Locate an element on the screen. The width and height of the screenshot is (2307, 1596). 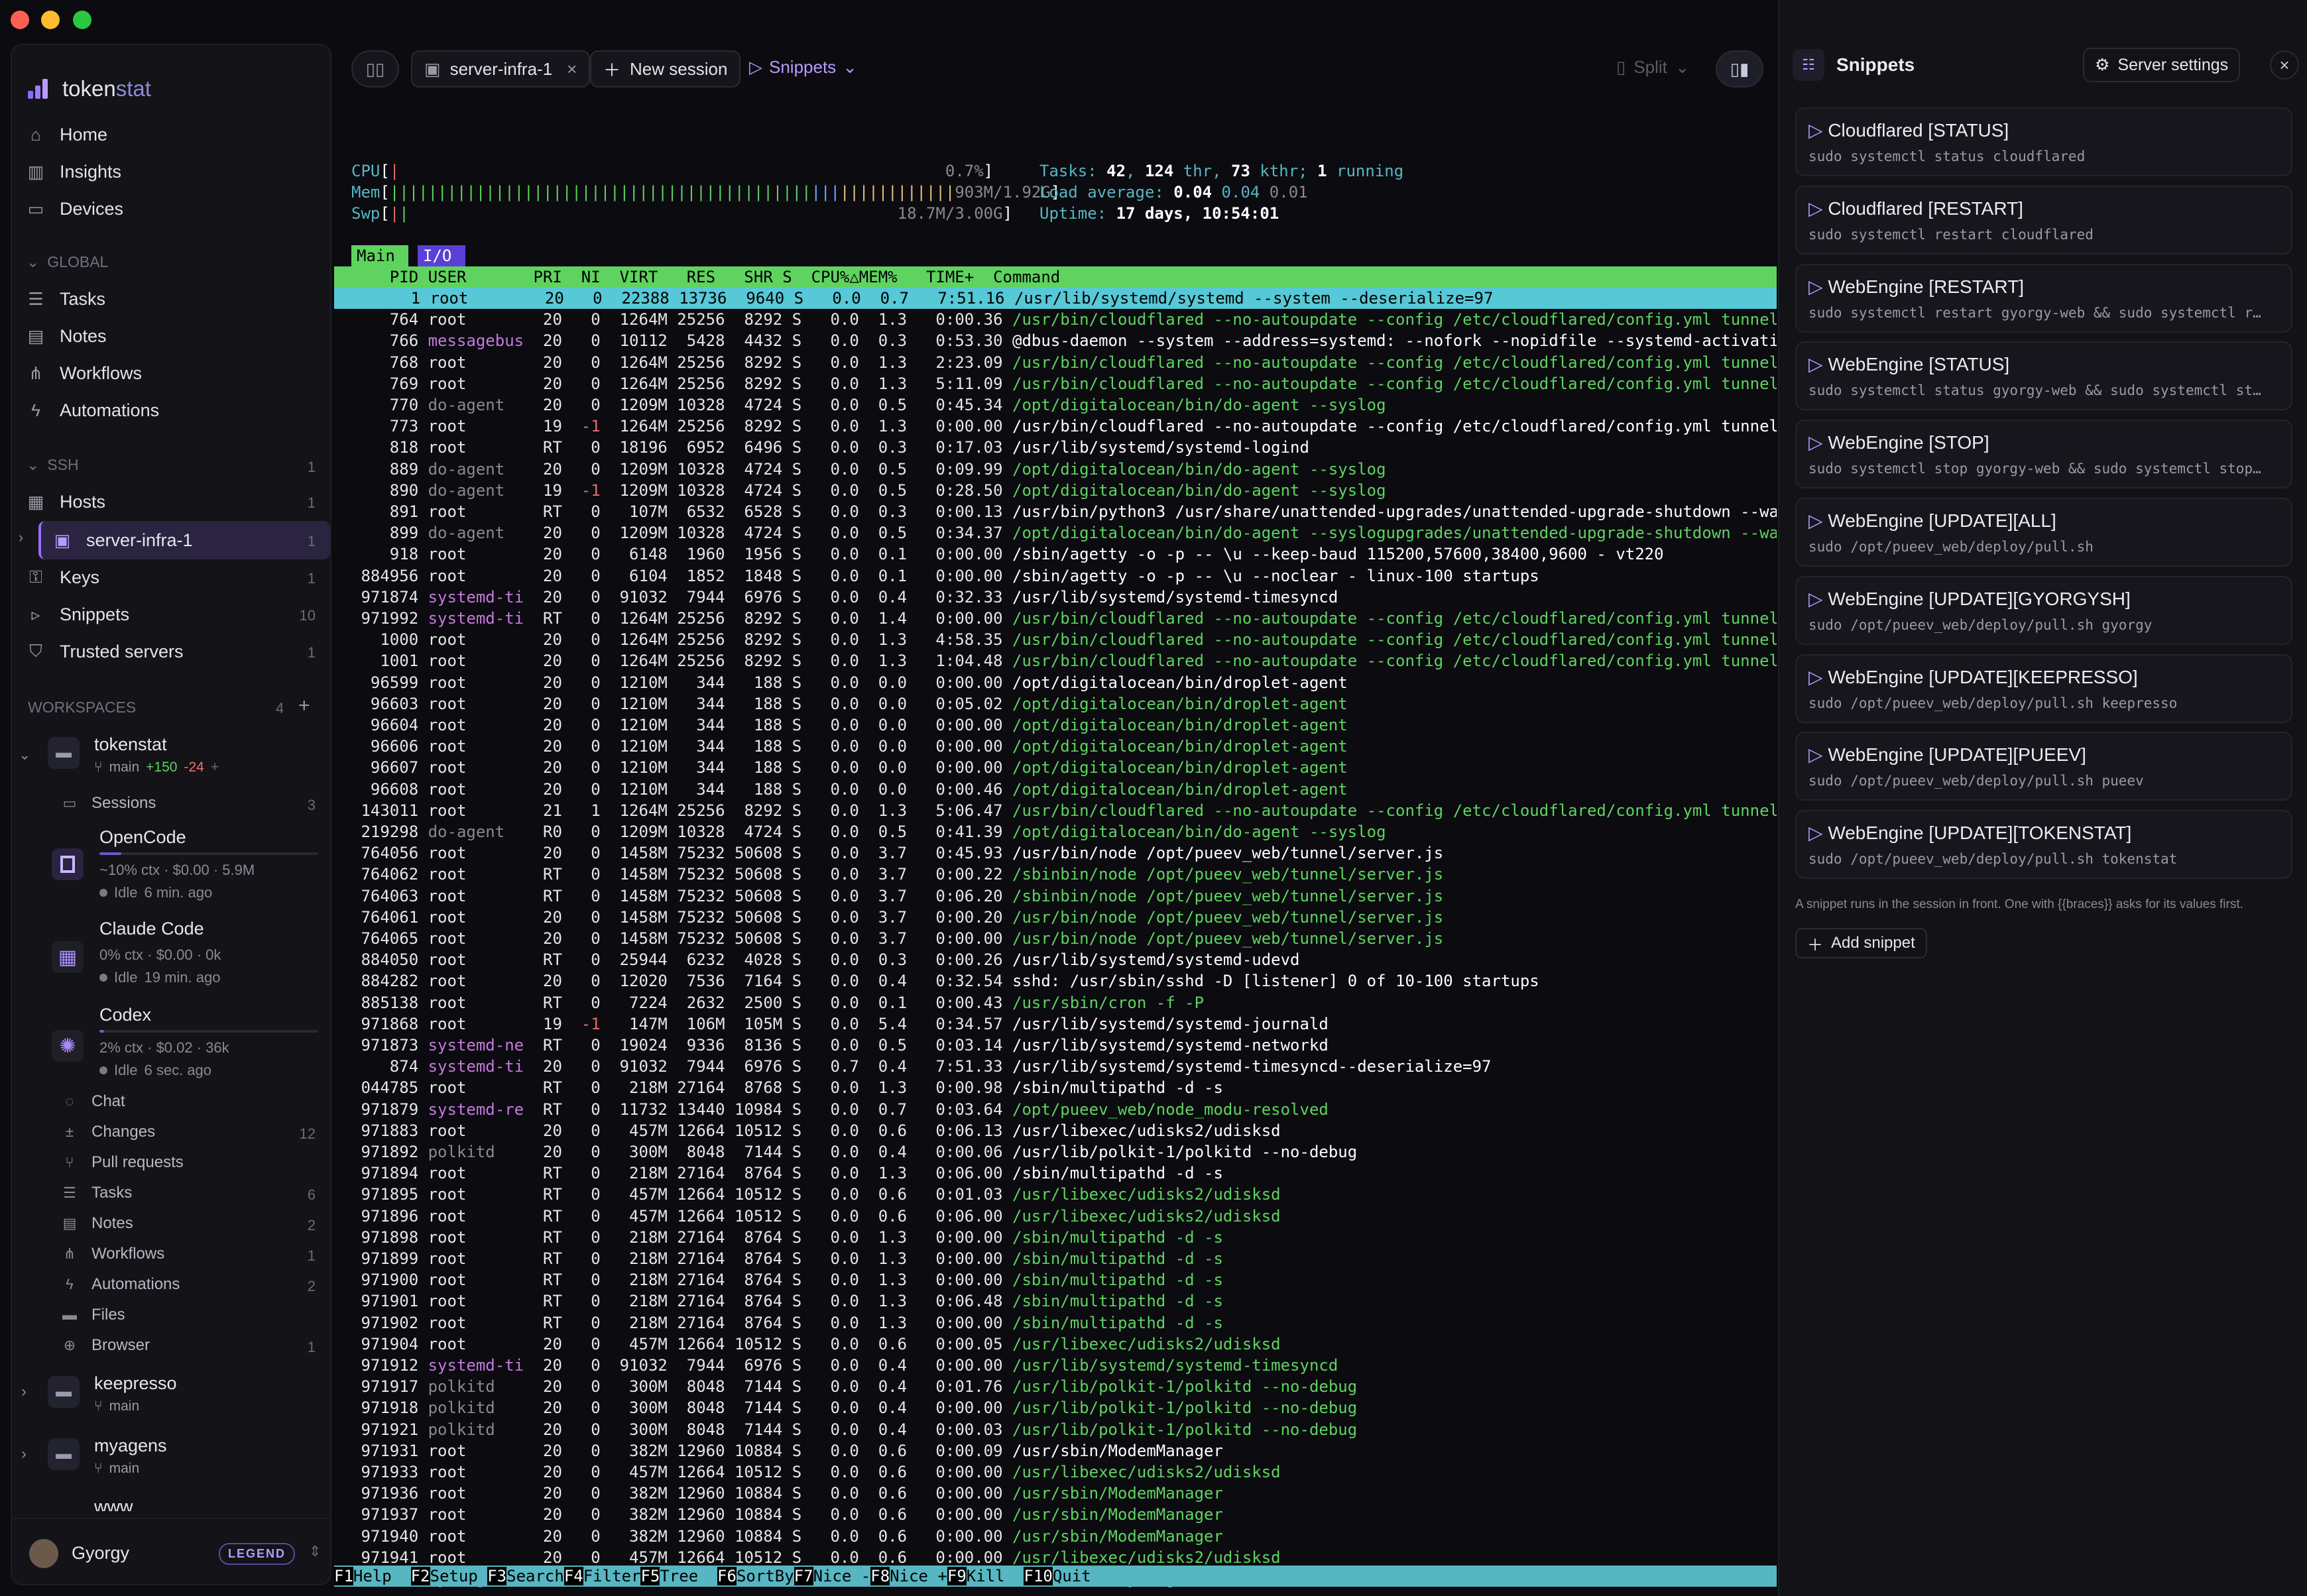
add-snippet-button: ＋ Add snippet is located at coordinates (1861, 943).